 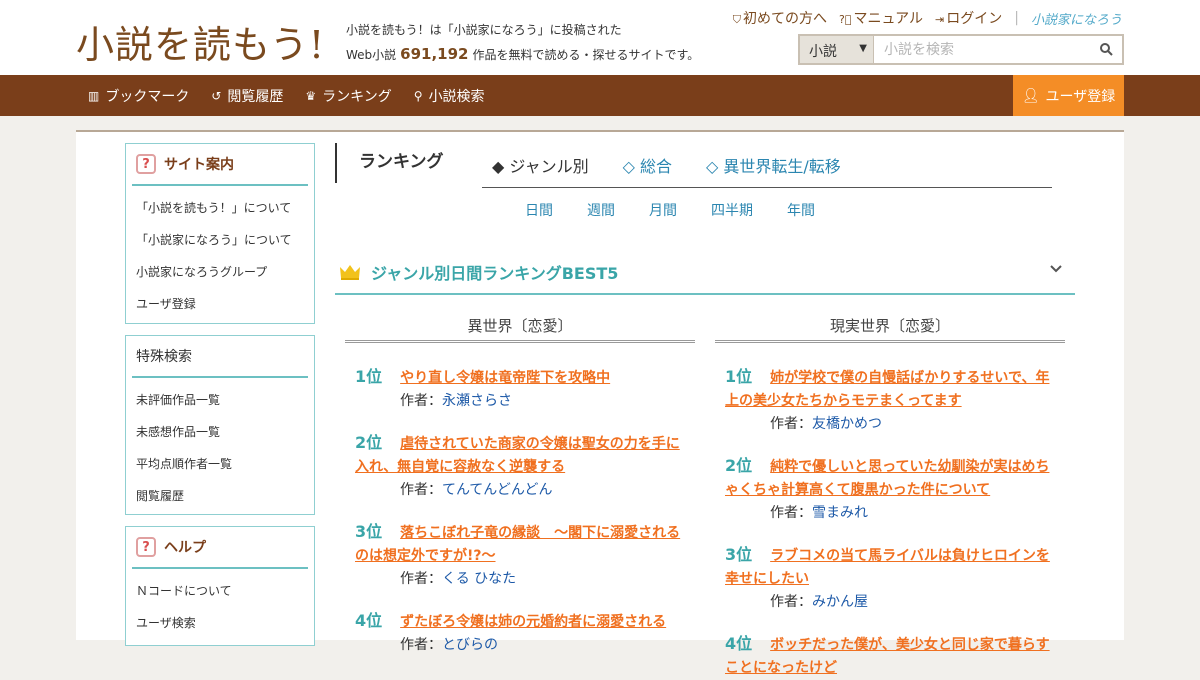 What do you see at coordinates (200, 41) in the screenshot?
I see `site-logo: 小説を読もう!` at bounding box center [200, 41].